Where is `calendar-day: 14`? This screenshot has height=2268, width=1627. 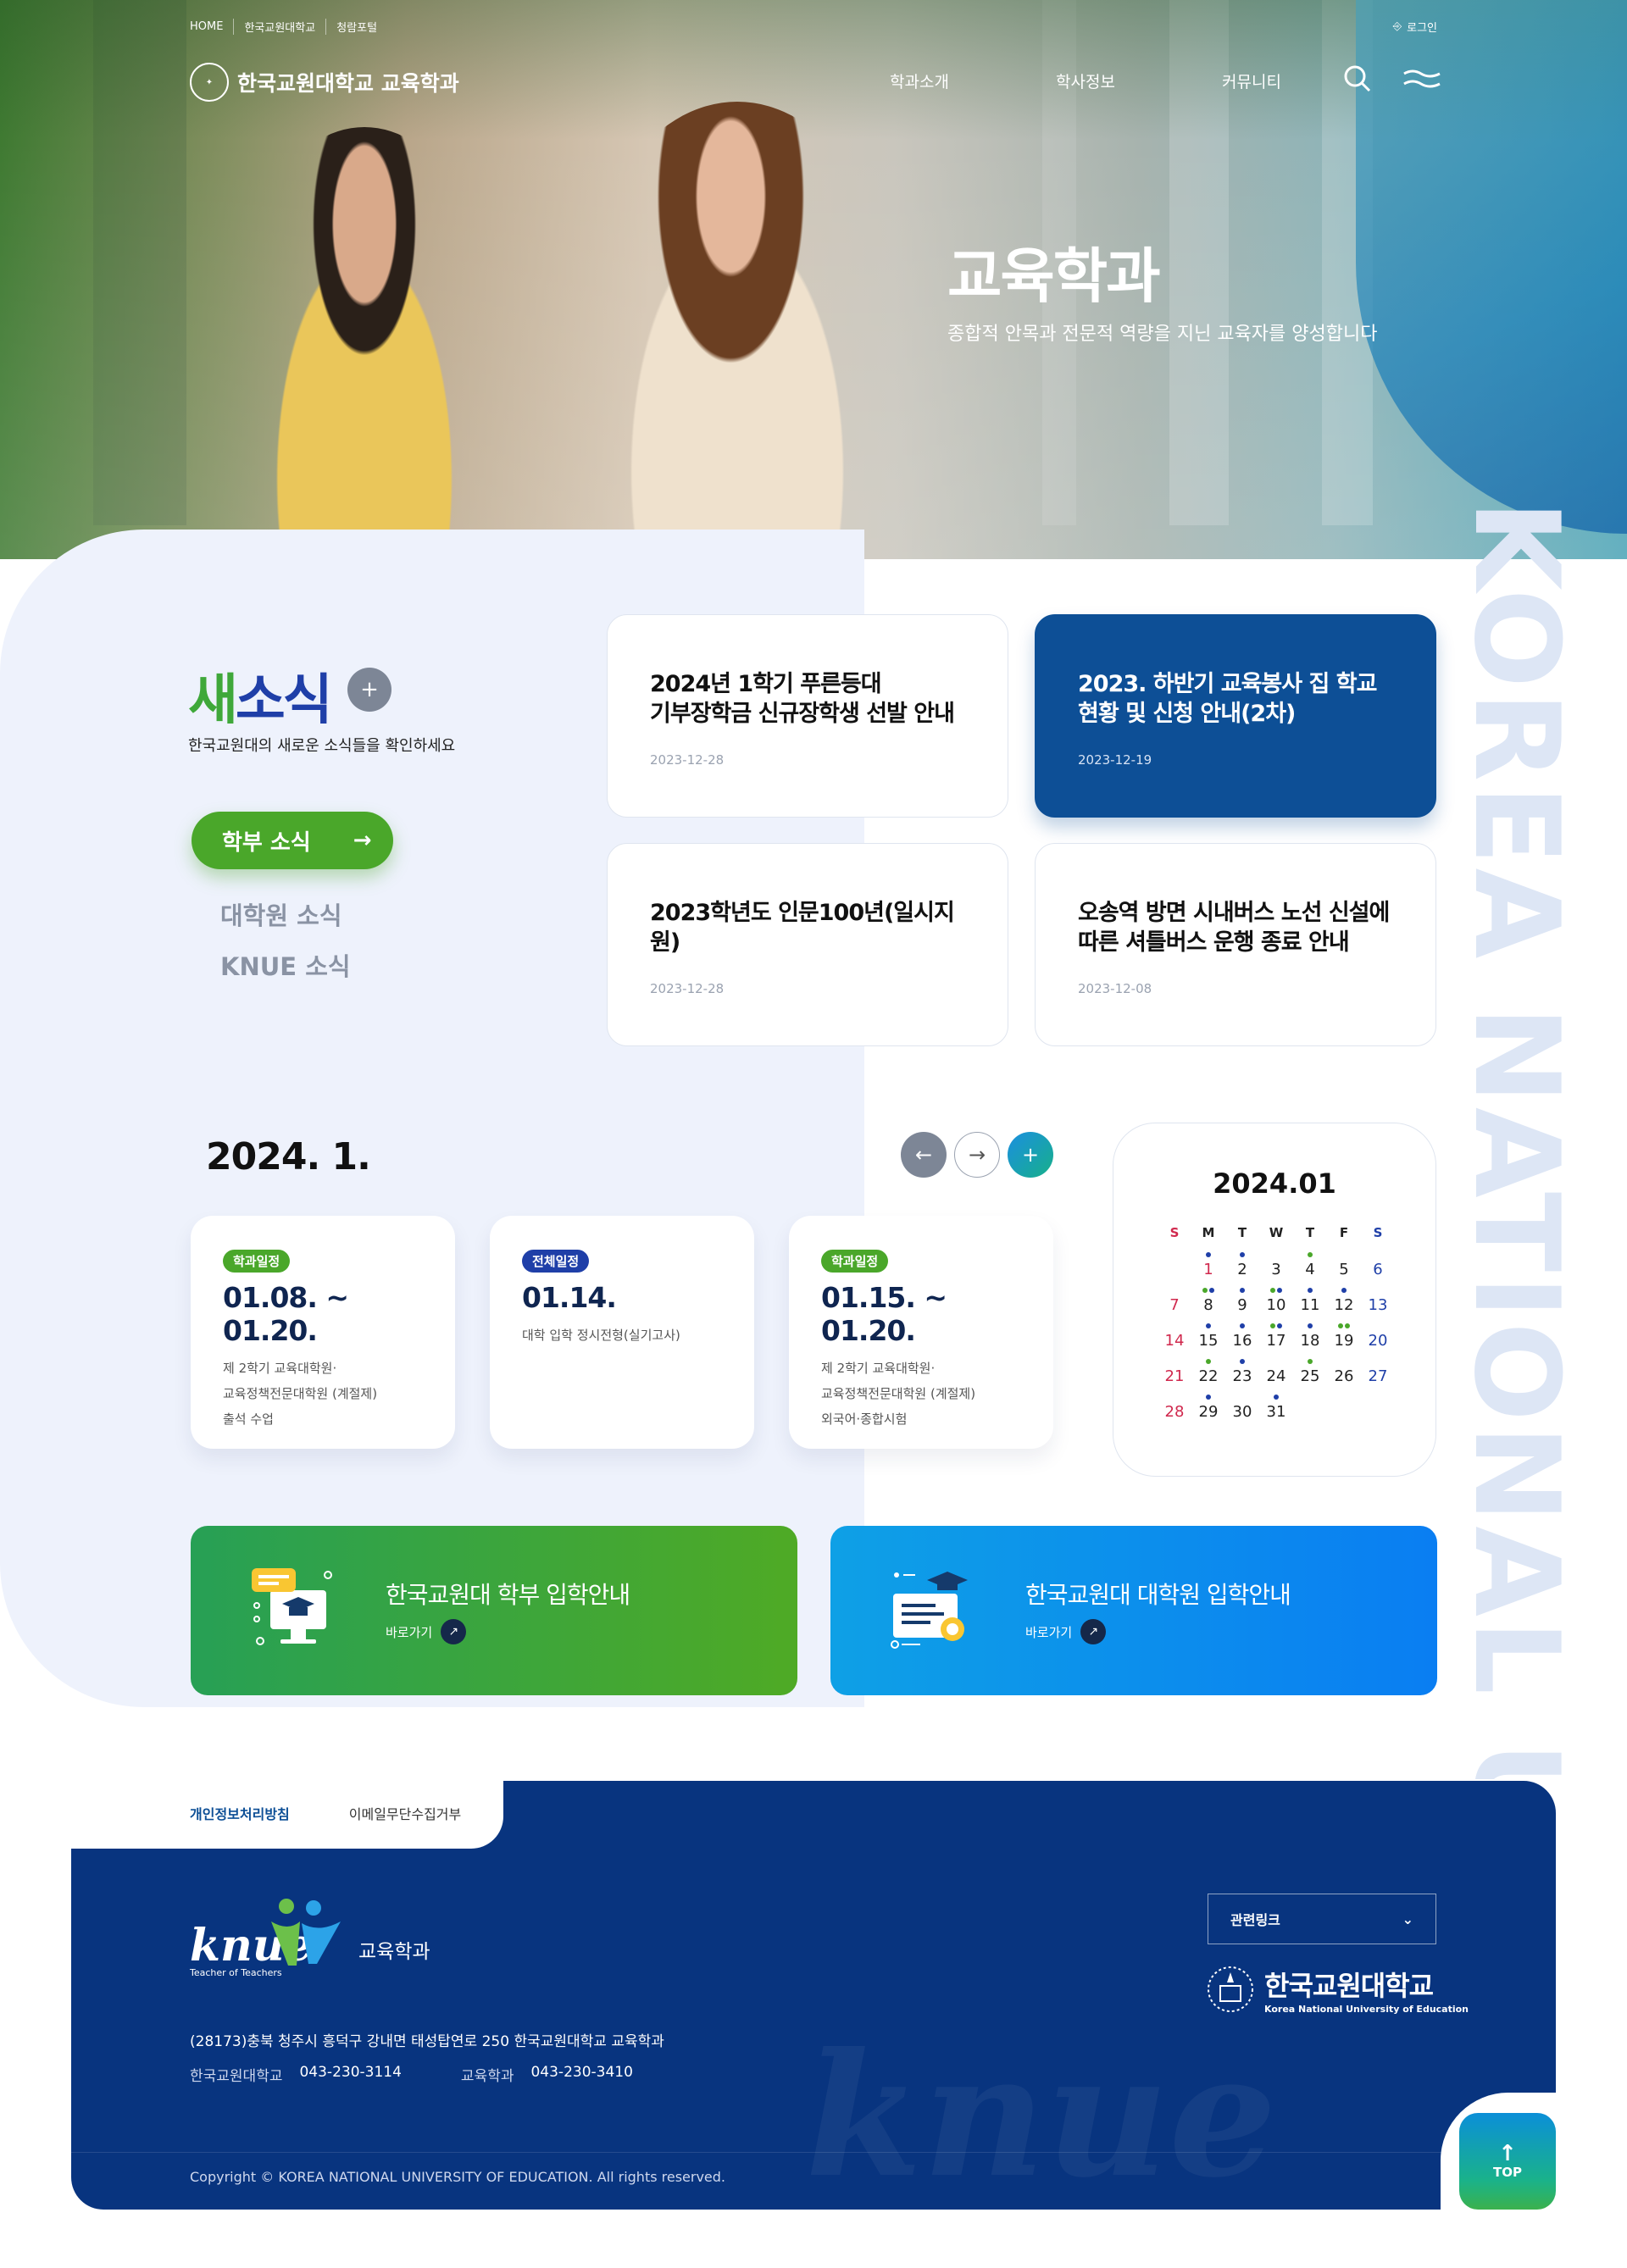 calendar-day: 14 is located at coordinates (1174, 1341).